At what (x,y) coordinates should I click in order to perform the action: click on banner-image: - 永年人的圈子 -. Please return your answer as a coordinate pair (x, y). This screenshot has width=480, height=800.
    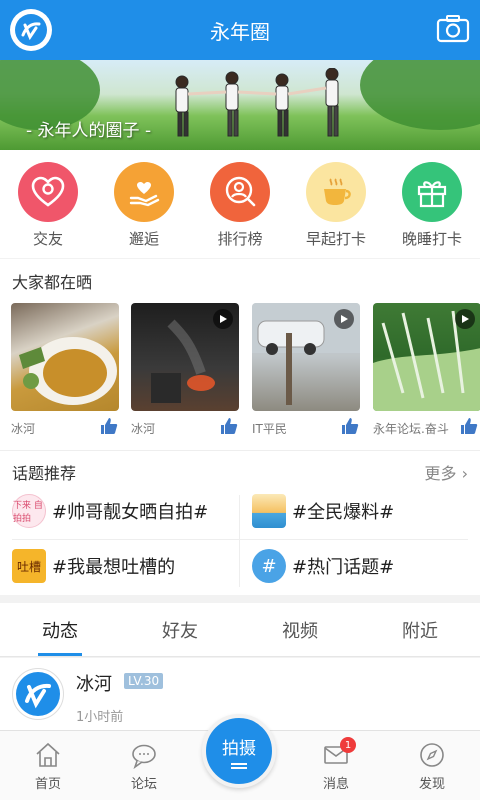
    Looking at the image, I should click on (240, 105).